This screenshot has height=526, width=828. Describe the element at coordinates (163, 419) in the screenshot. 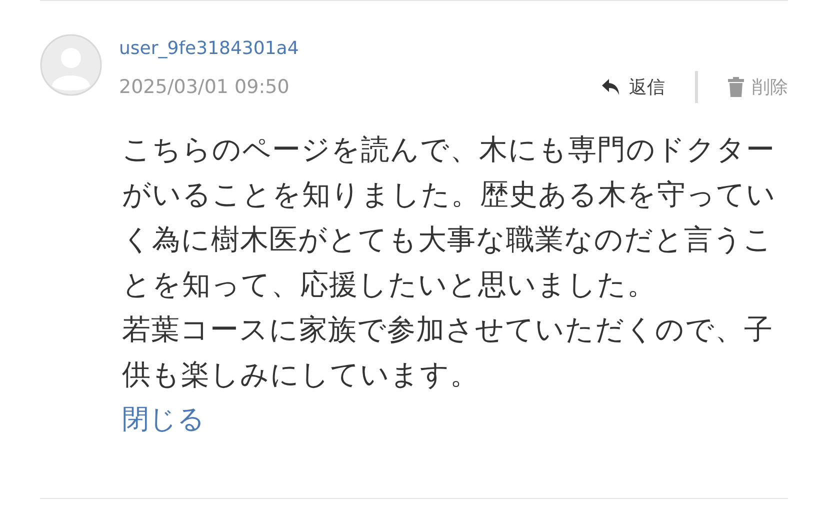

I see `close-link: 閉じる` at that location.